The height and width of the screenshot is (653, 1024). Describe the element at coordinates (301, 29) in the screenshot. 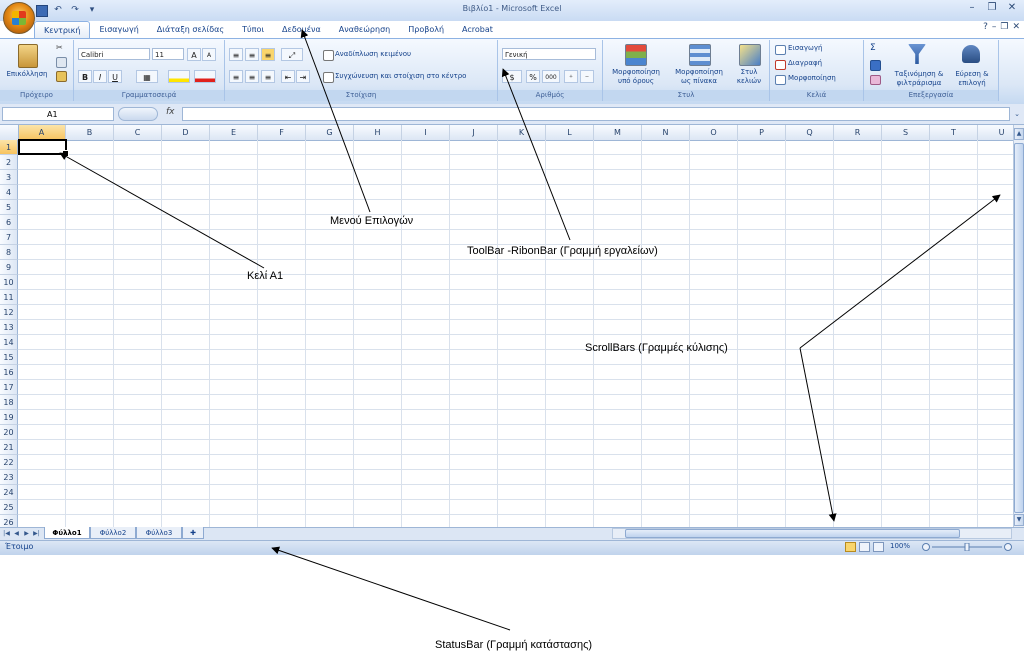

I see `tab-data: Δεδομένα` at that location.